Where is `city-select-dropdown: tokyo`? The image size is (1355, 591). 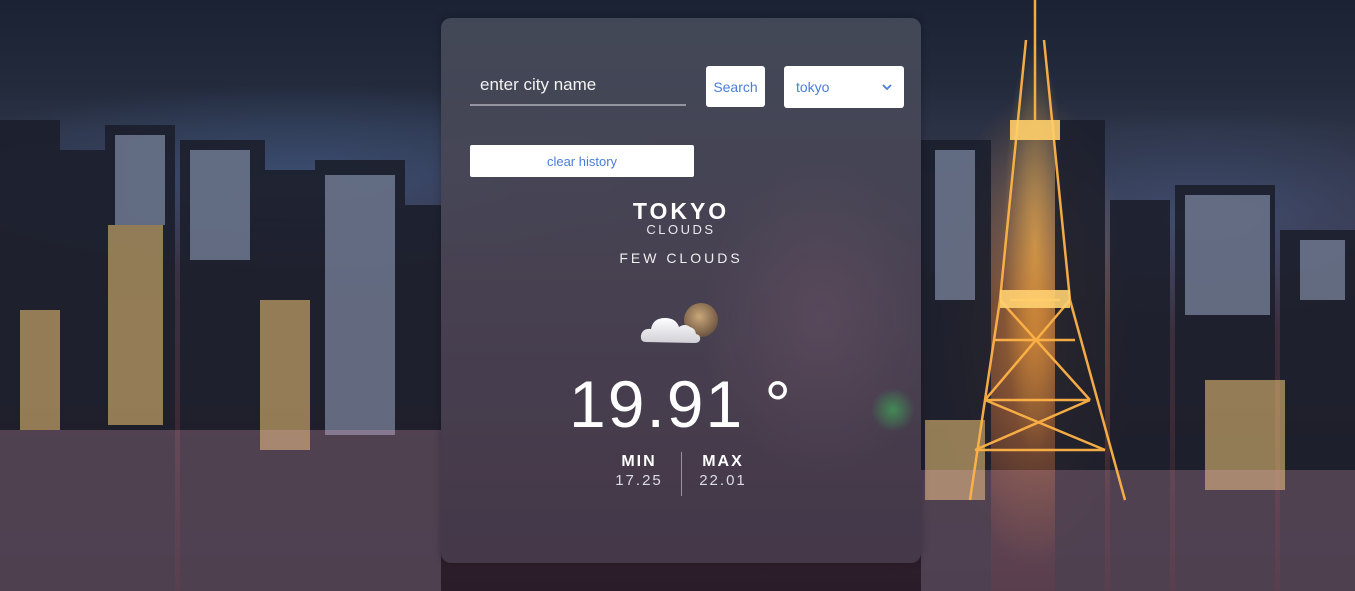 city-select-dropdown: tokyo is located at coordinates (844, 87).